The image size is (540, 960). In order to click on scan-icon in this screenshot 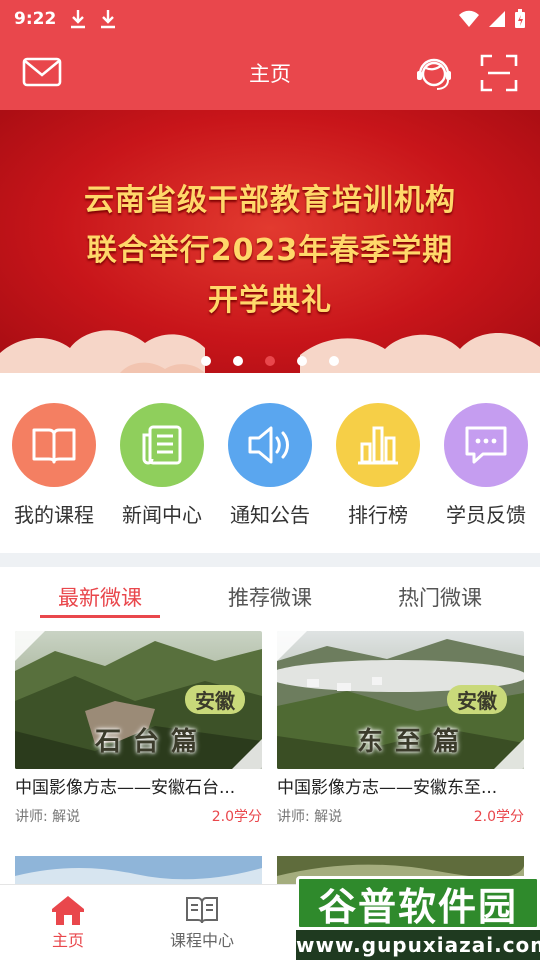, I will do `click(499, 75)`.